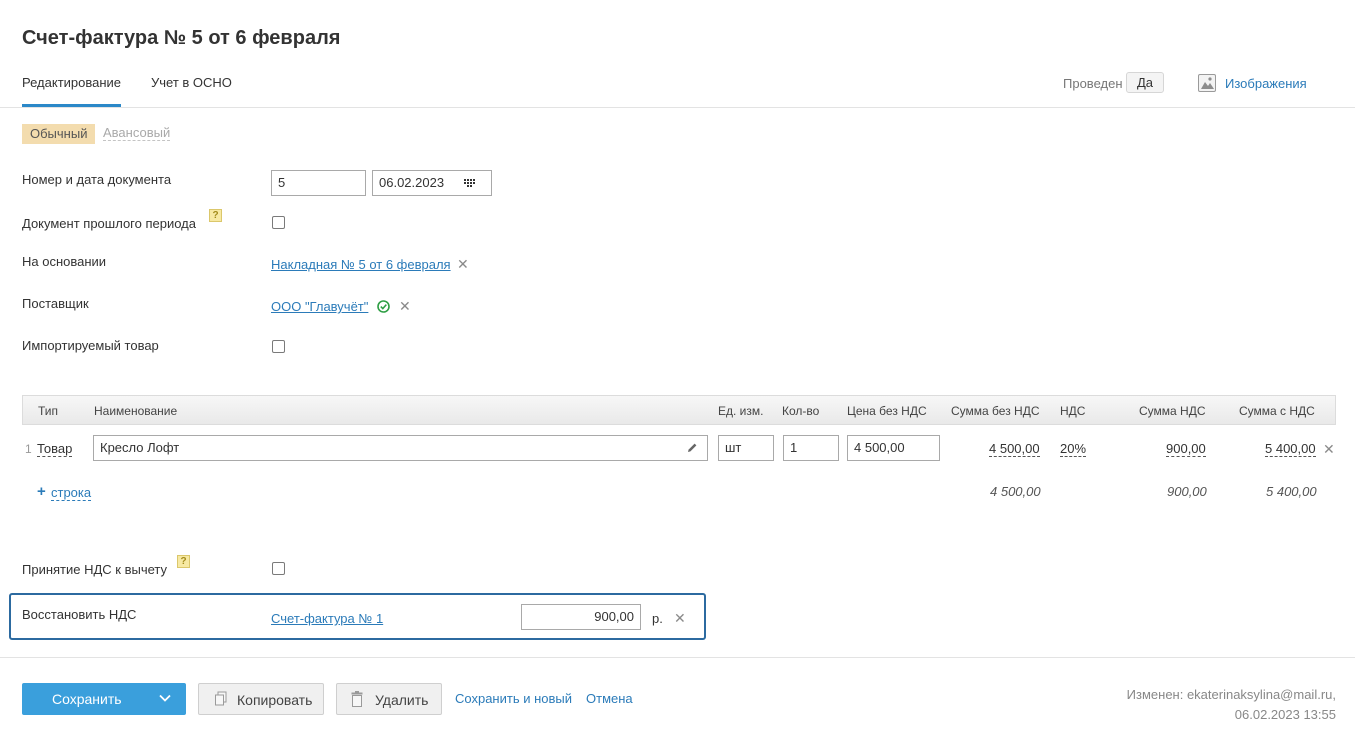 This screenshot has width=1355, height=735. What do you see at coordinates (278, 346) in the screenshot?
I see `imported-checkbox` at bounding box center [278, 346].